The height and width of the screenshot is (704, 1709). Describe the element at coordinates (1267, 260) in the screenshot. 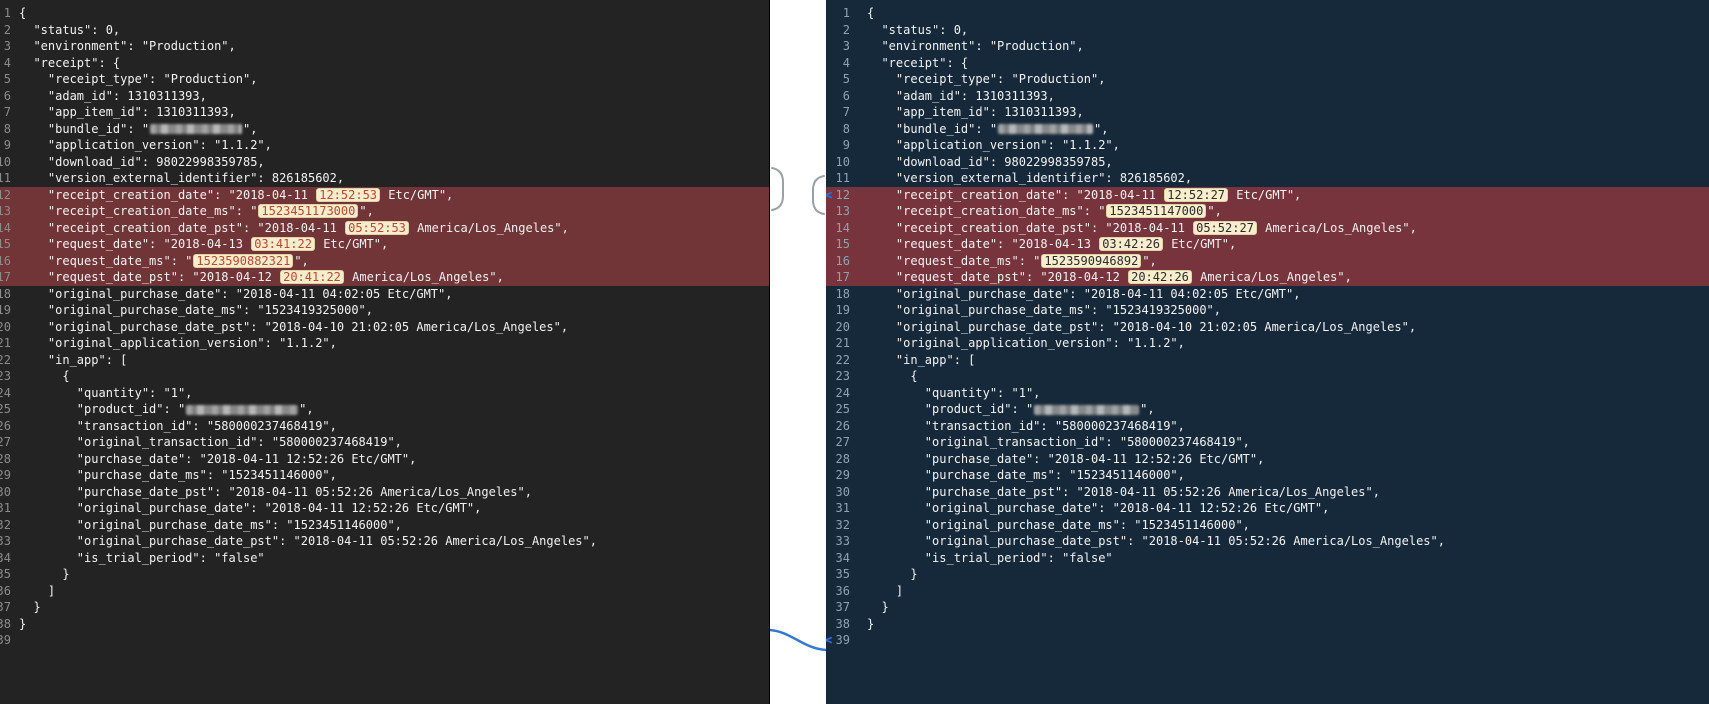

I see `code-line-changed: 16 "request_date_ms": " 1523590946892 ",` at that location.